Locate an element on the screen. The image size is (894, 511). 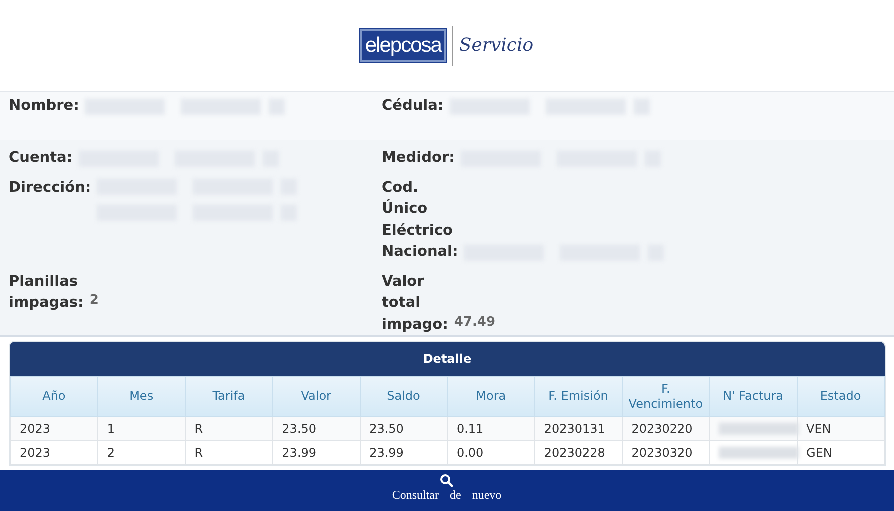
column-header: Mes is located at coordinates (142, 396).